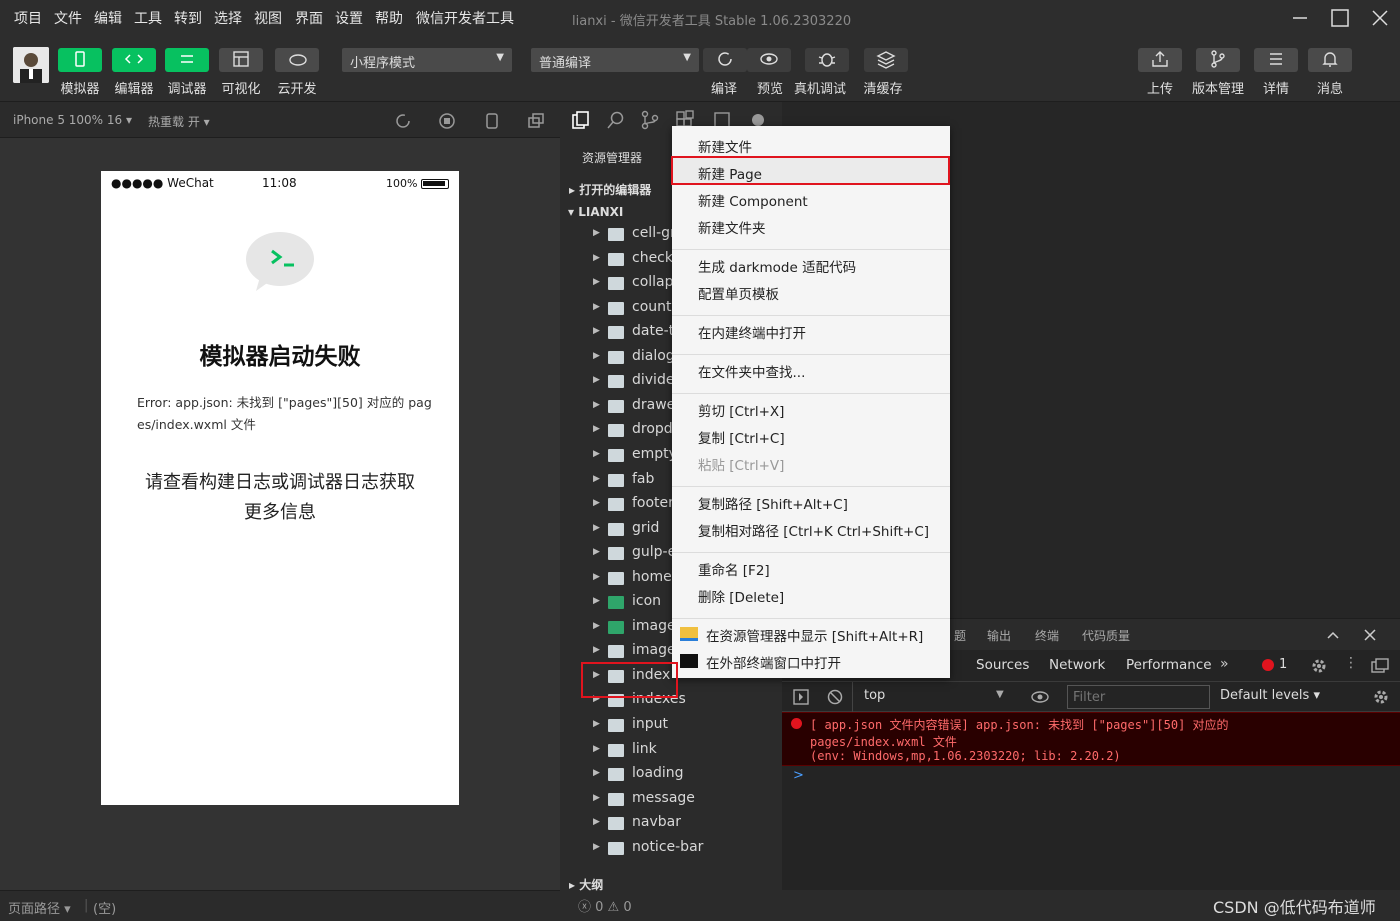 This screenshot has width=1400, height=921. I want to click on panel-tab: 输出, so click(999, 635).